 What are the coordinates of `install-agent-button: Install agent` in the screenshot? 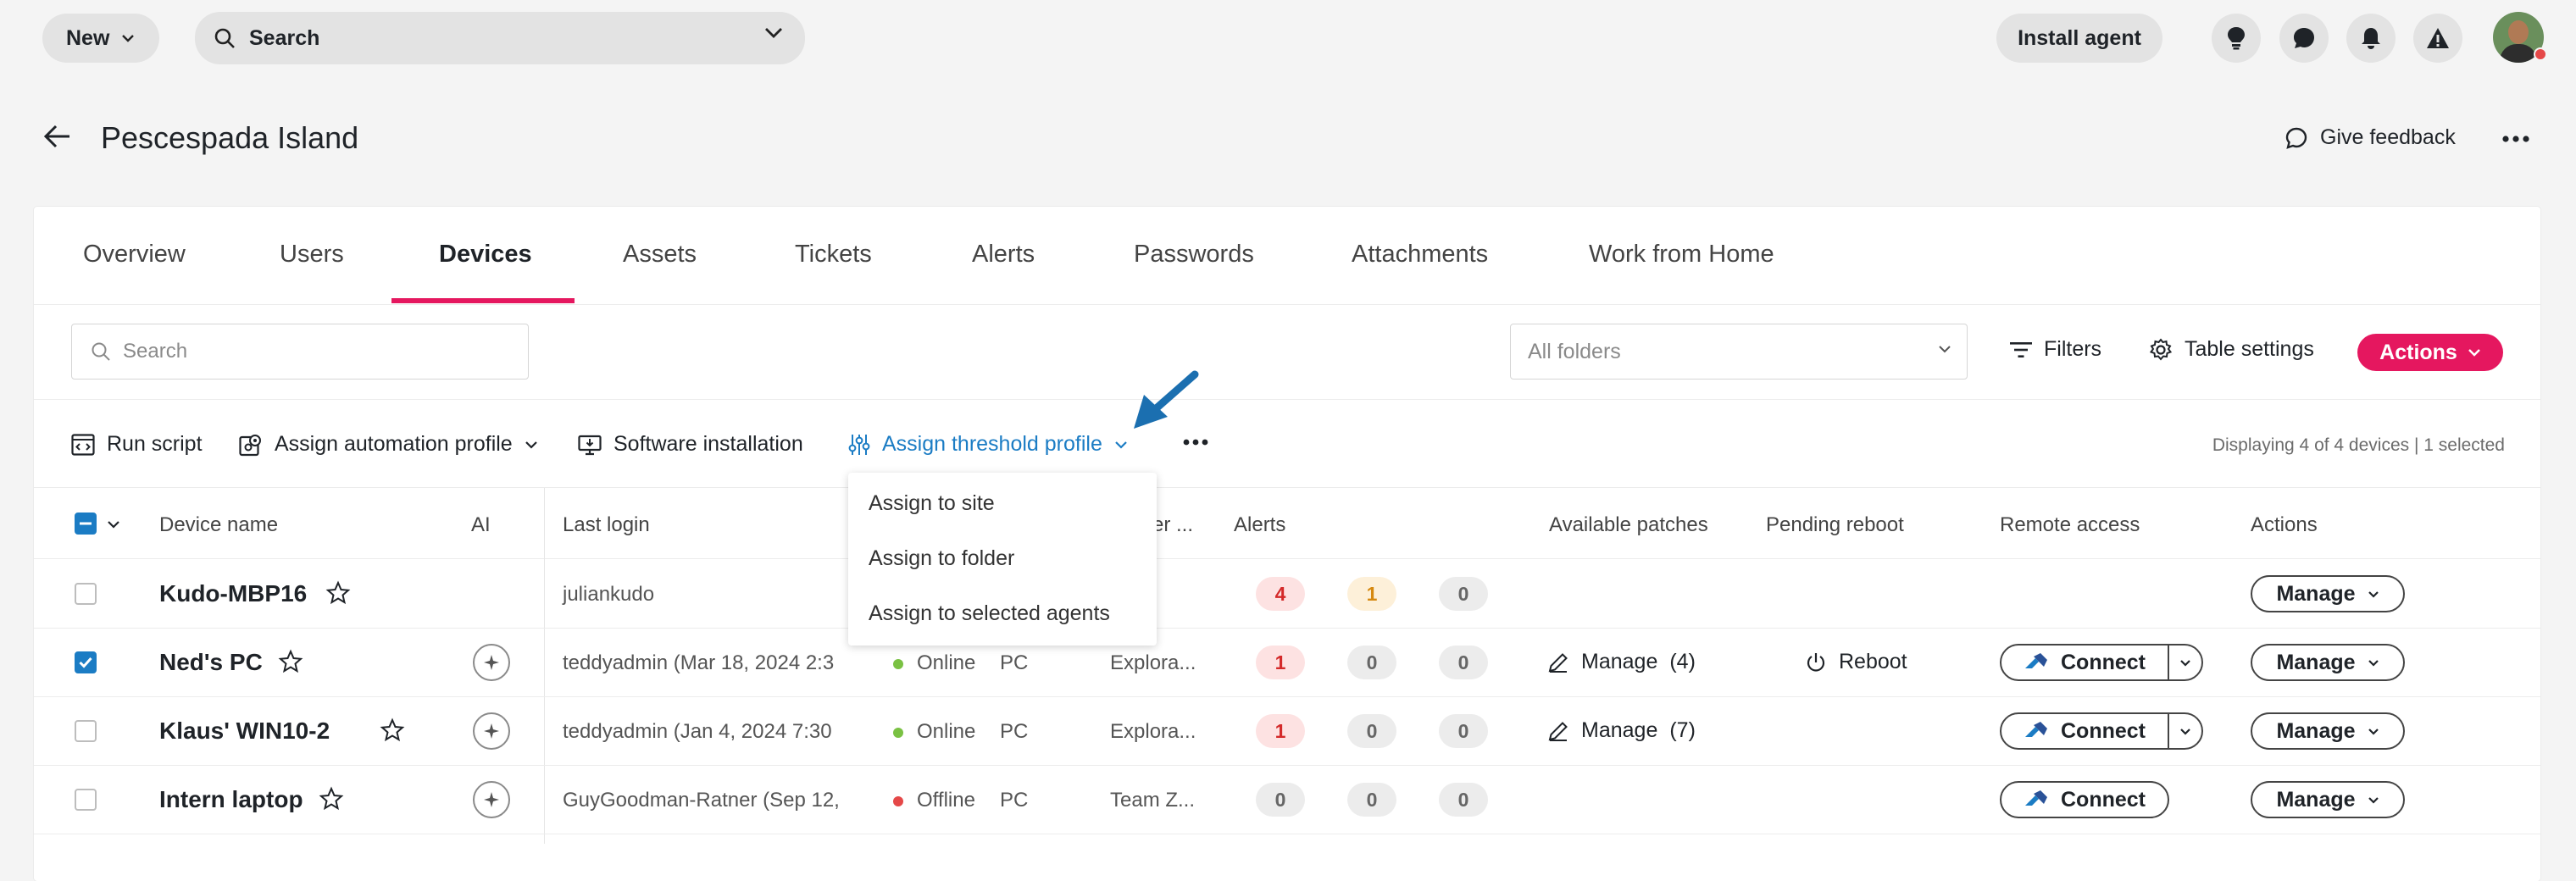 It's located at (2079, 38).